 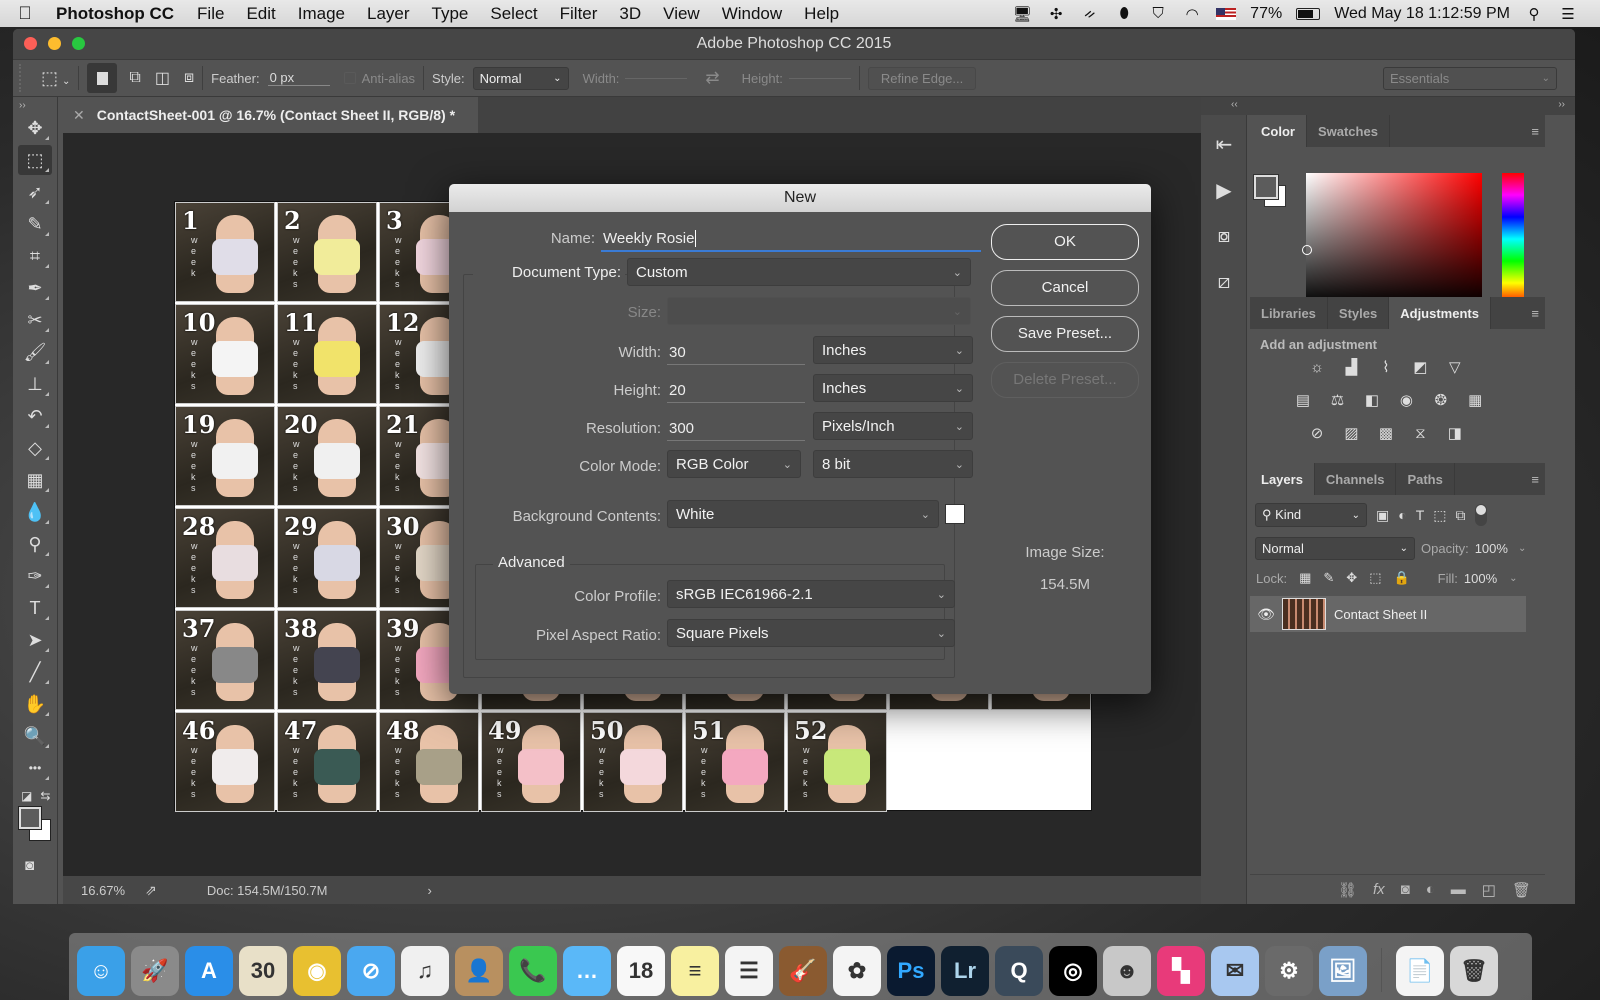 What do you see at coordinates (35, 861) in the screenshot?
I see `quick-mask-icon: ◙` at bounding box center [35, 861].